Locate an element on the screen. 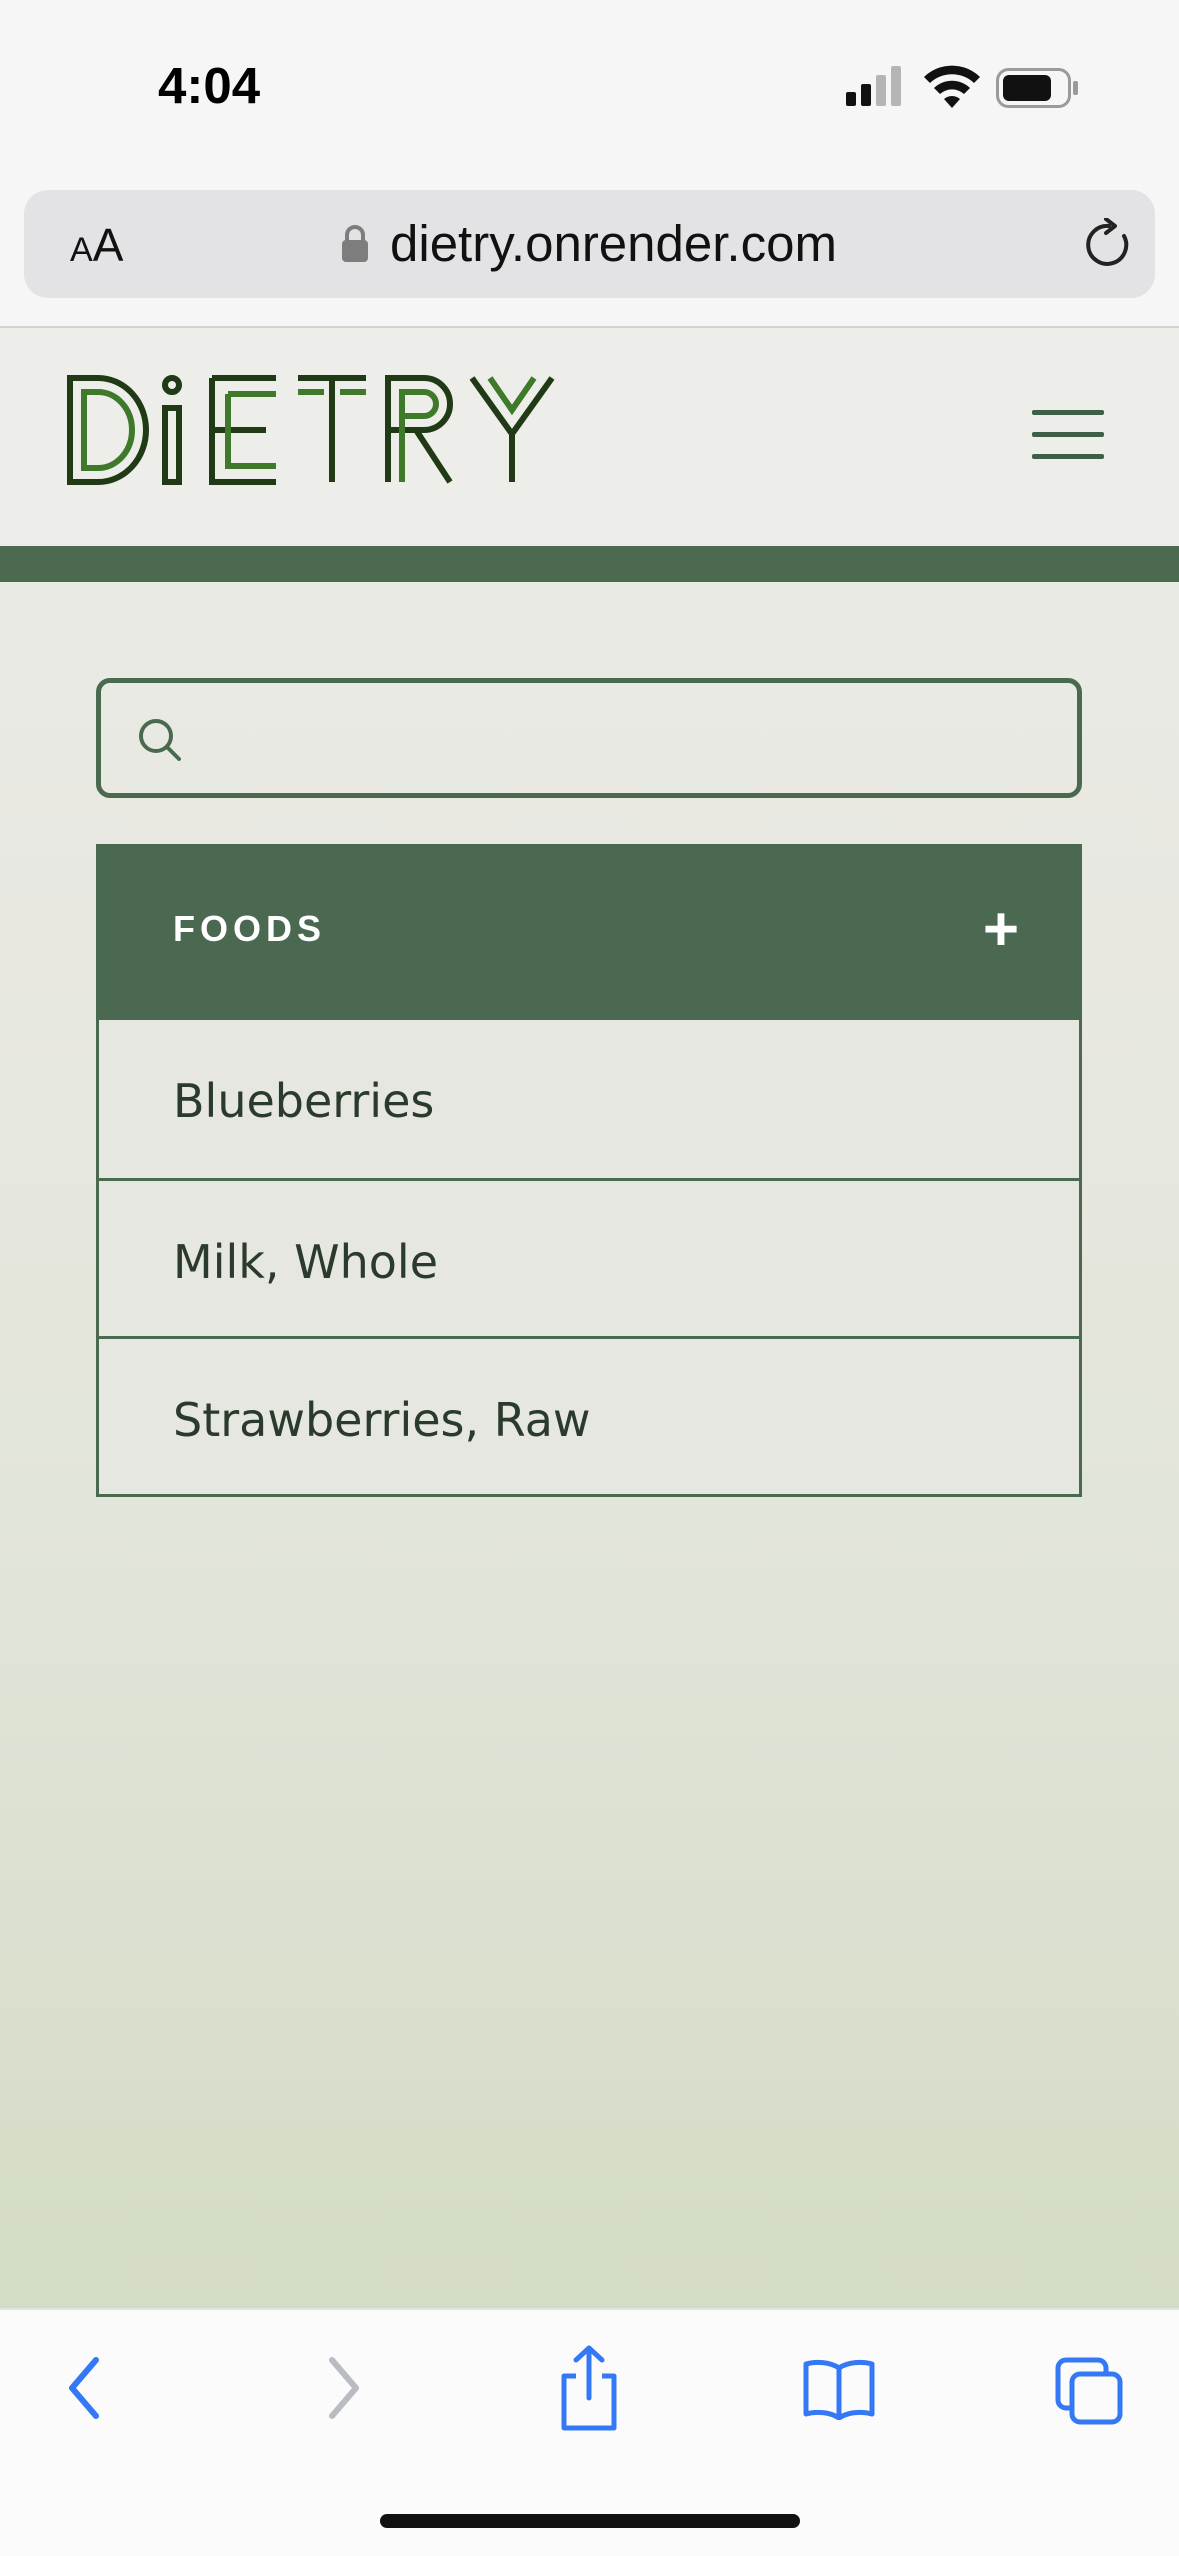 The image size is (1179, 2556). cellular-signal-icon is located at coordinates (873, 86).